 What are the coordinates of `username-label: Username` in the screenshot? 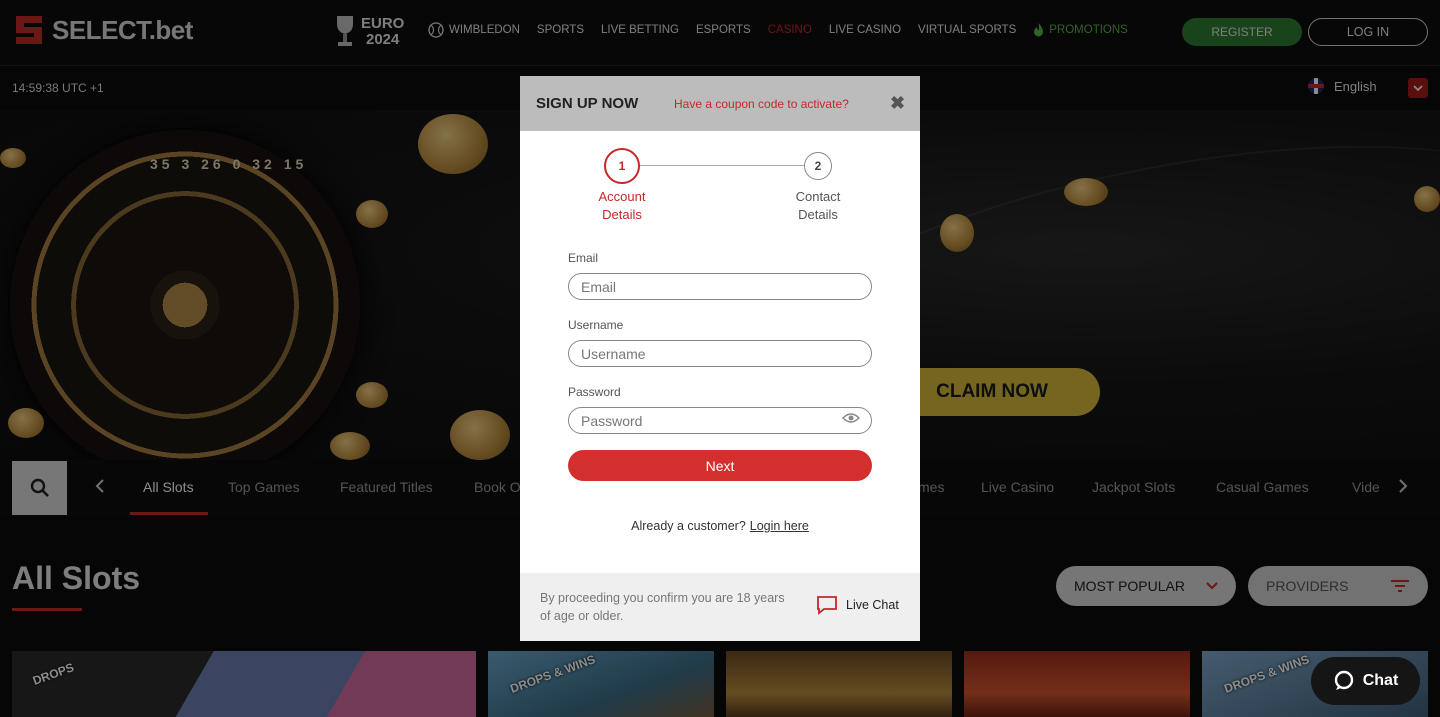 It's located at (596, 325).